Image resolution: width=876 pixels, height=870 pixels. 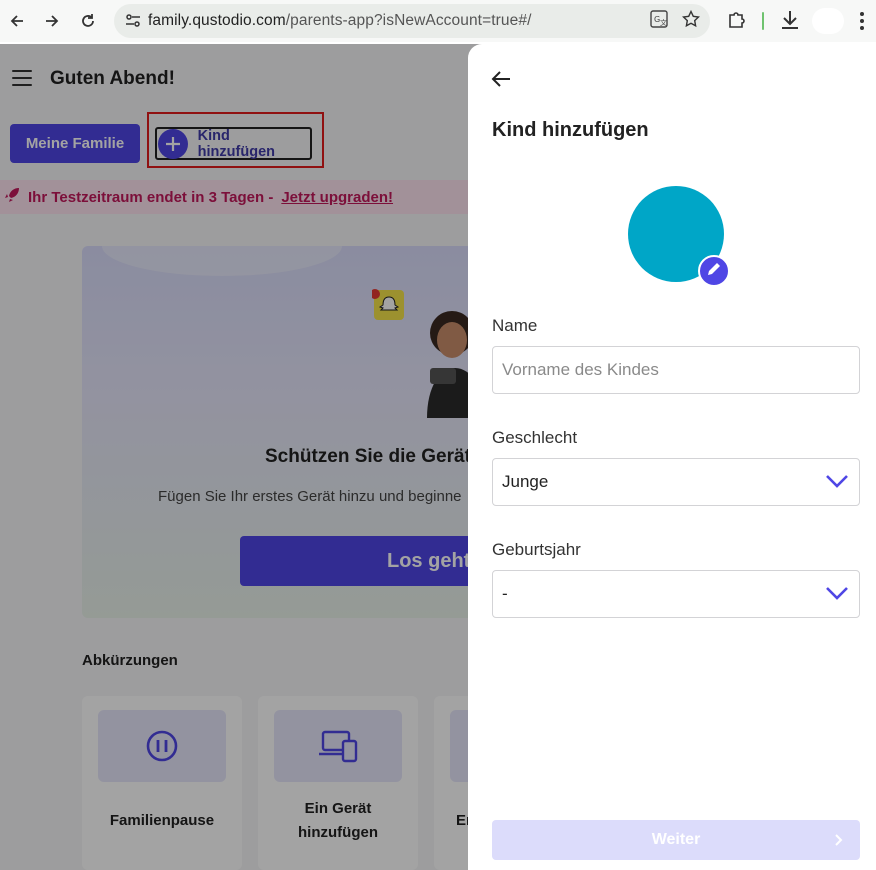 I want to click on drawer-title: Kind hinzufügen, so click(x=570, y=130).